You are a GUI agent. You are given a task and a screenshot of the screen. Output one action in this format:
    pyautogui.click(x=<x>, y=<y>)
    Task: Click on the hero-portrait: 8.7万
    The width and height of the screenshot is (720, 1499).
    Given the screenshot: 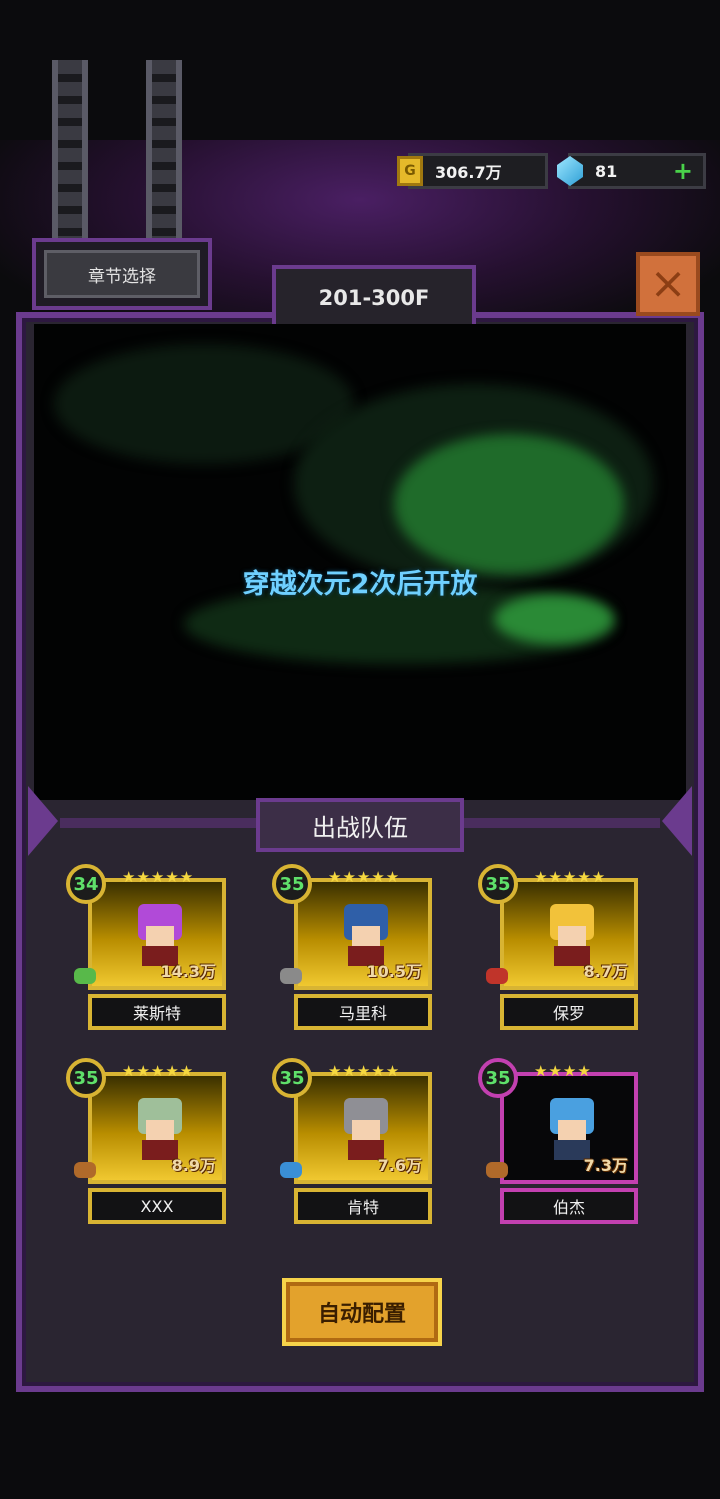 What is the action you would take?
    pyautogui.click(x=569, y=934)
    